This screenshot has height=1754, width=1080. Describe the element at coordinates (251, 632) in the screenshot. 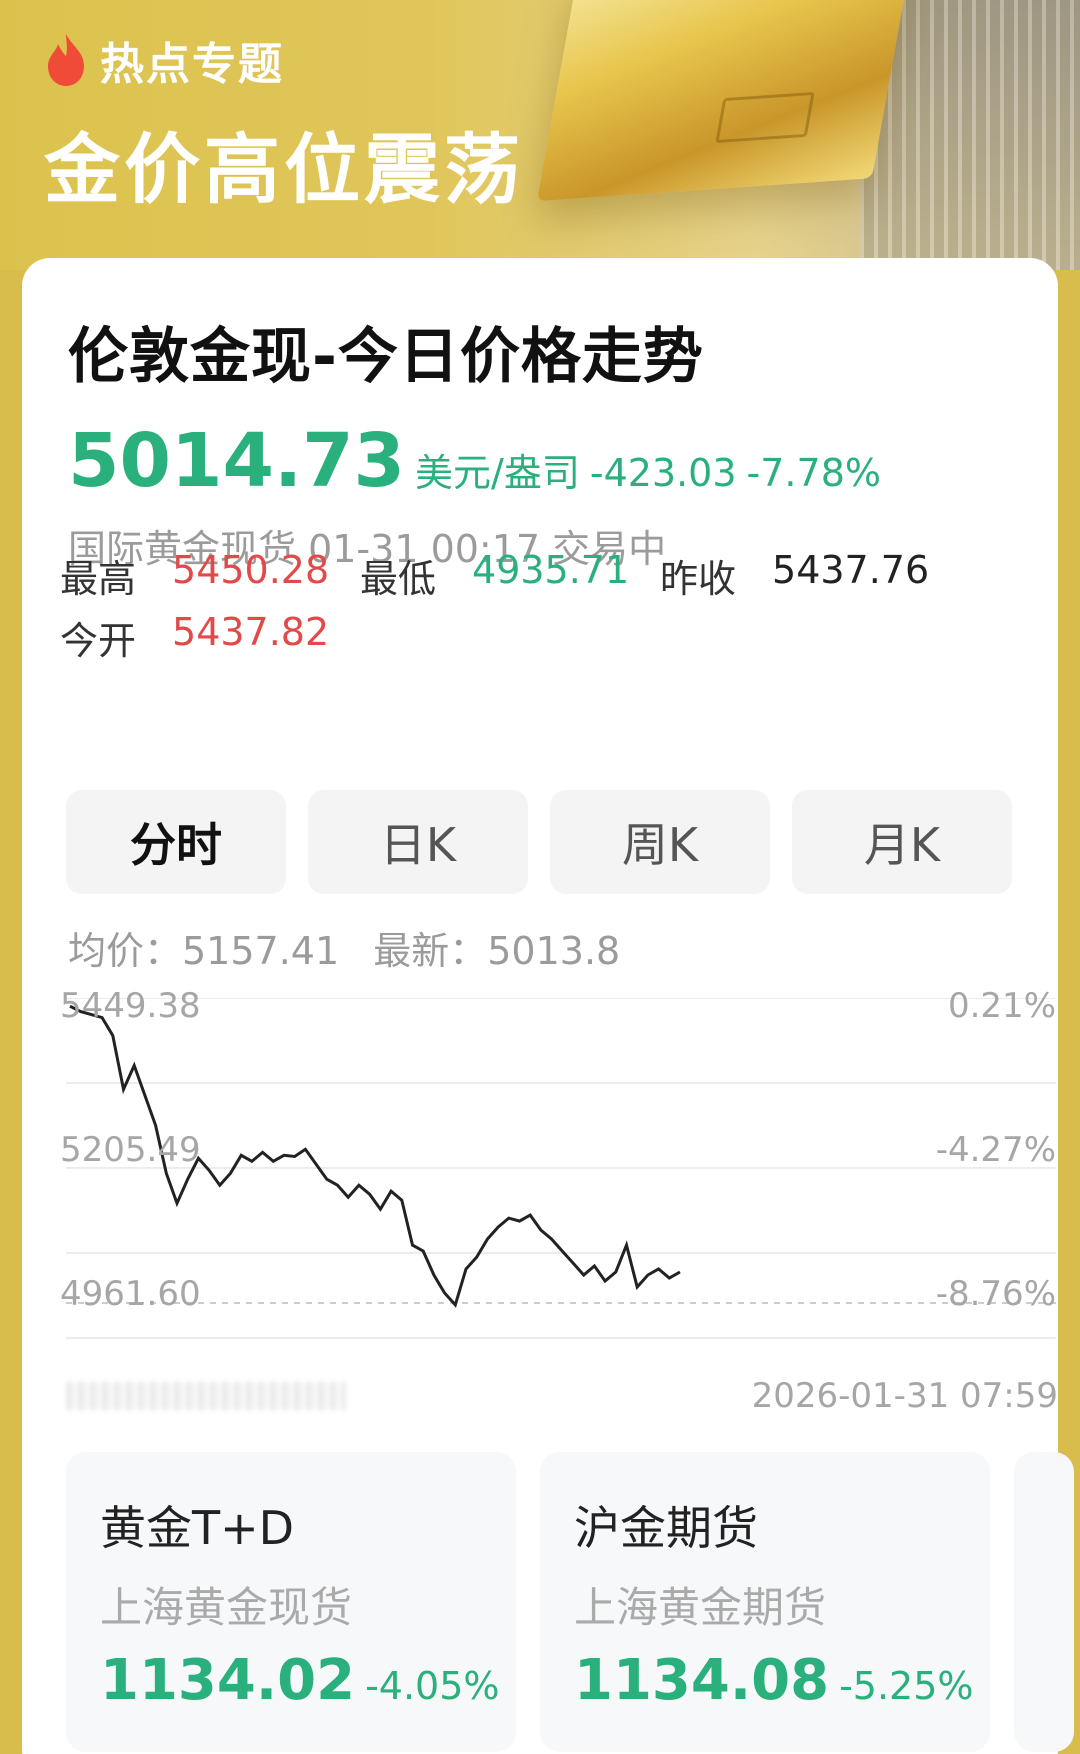

I see `stat-open-value: 5437.82` at that location.